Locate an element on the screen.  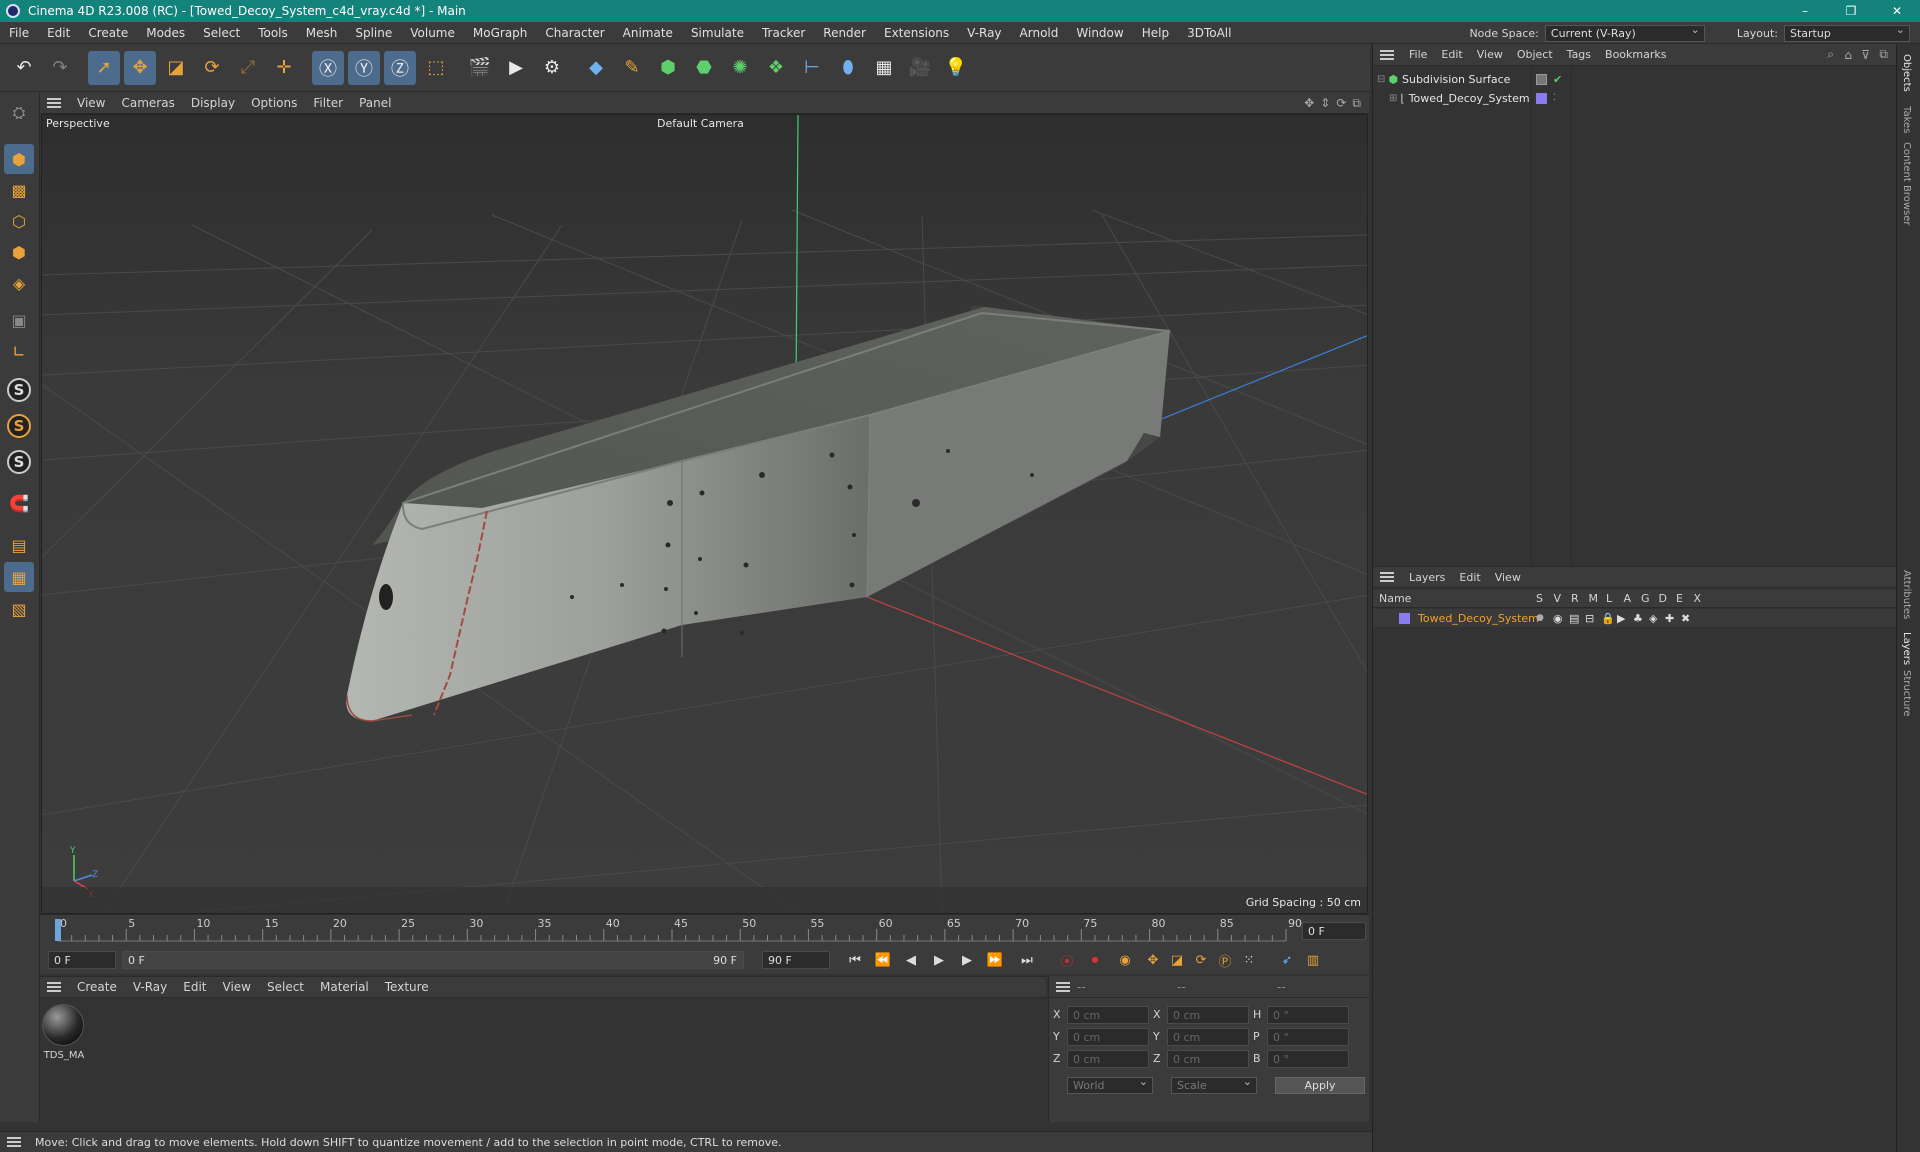
end-frame-field: 90 F is located at coordinates (796, 960).